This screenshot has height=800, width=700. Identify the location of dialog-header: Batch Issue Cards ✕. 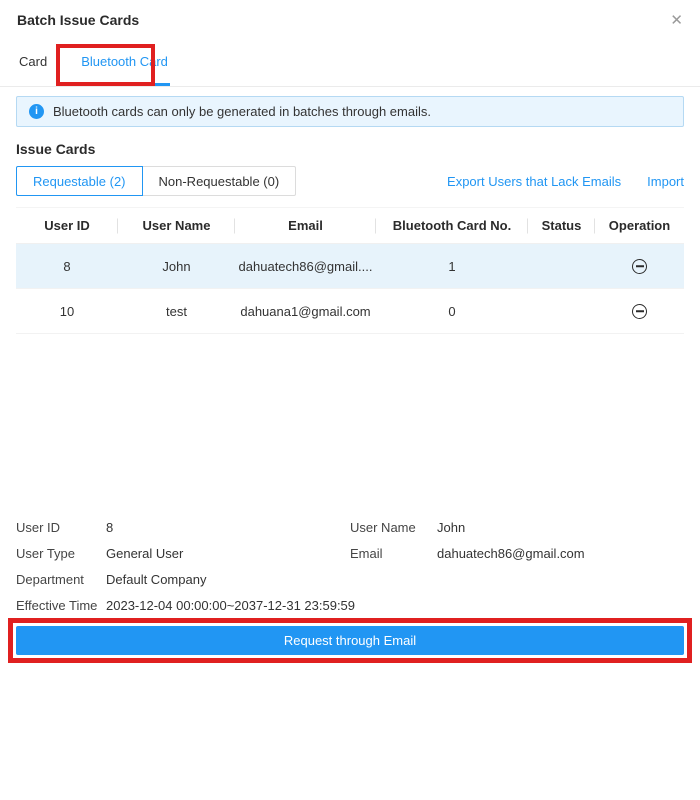
(350, 20).